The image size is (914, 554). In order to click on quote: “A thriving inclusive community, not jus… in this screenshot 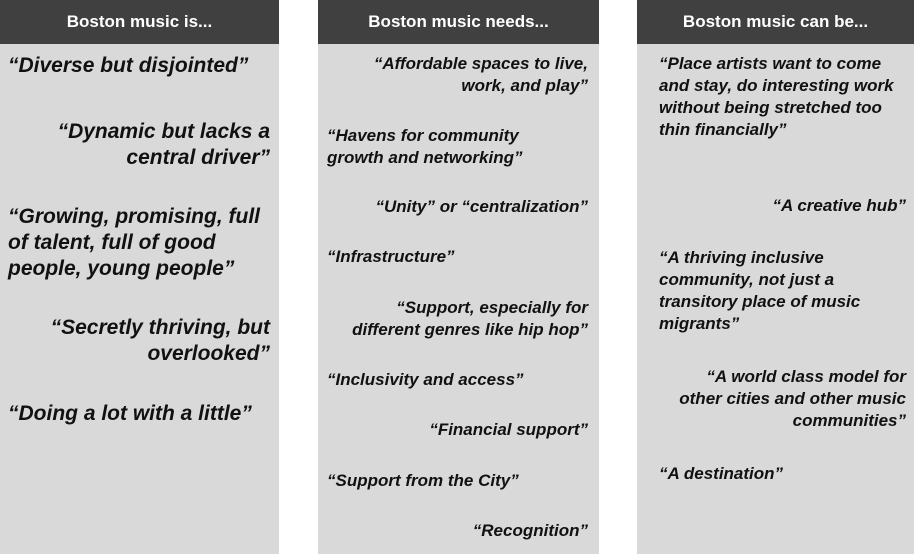, I will do `click(760, 290)`.